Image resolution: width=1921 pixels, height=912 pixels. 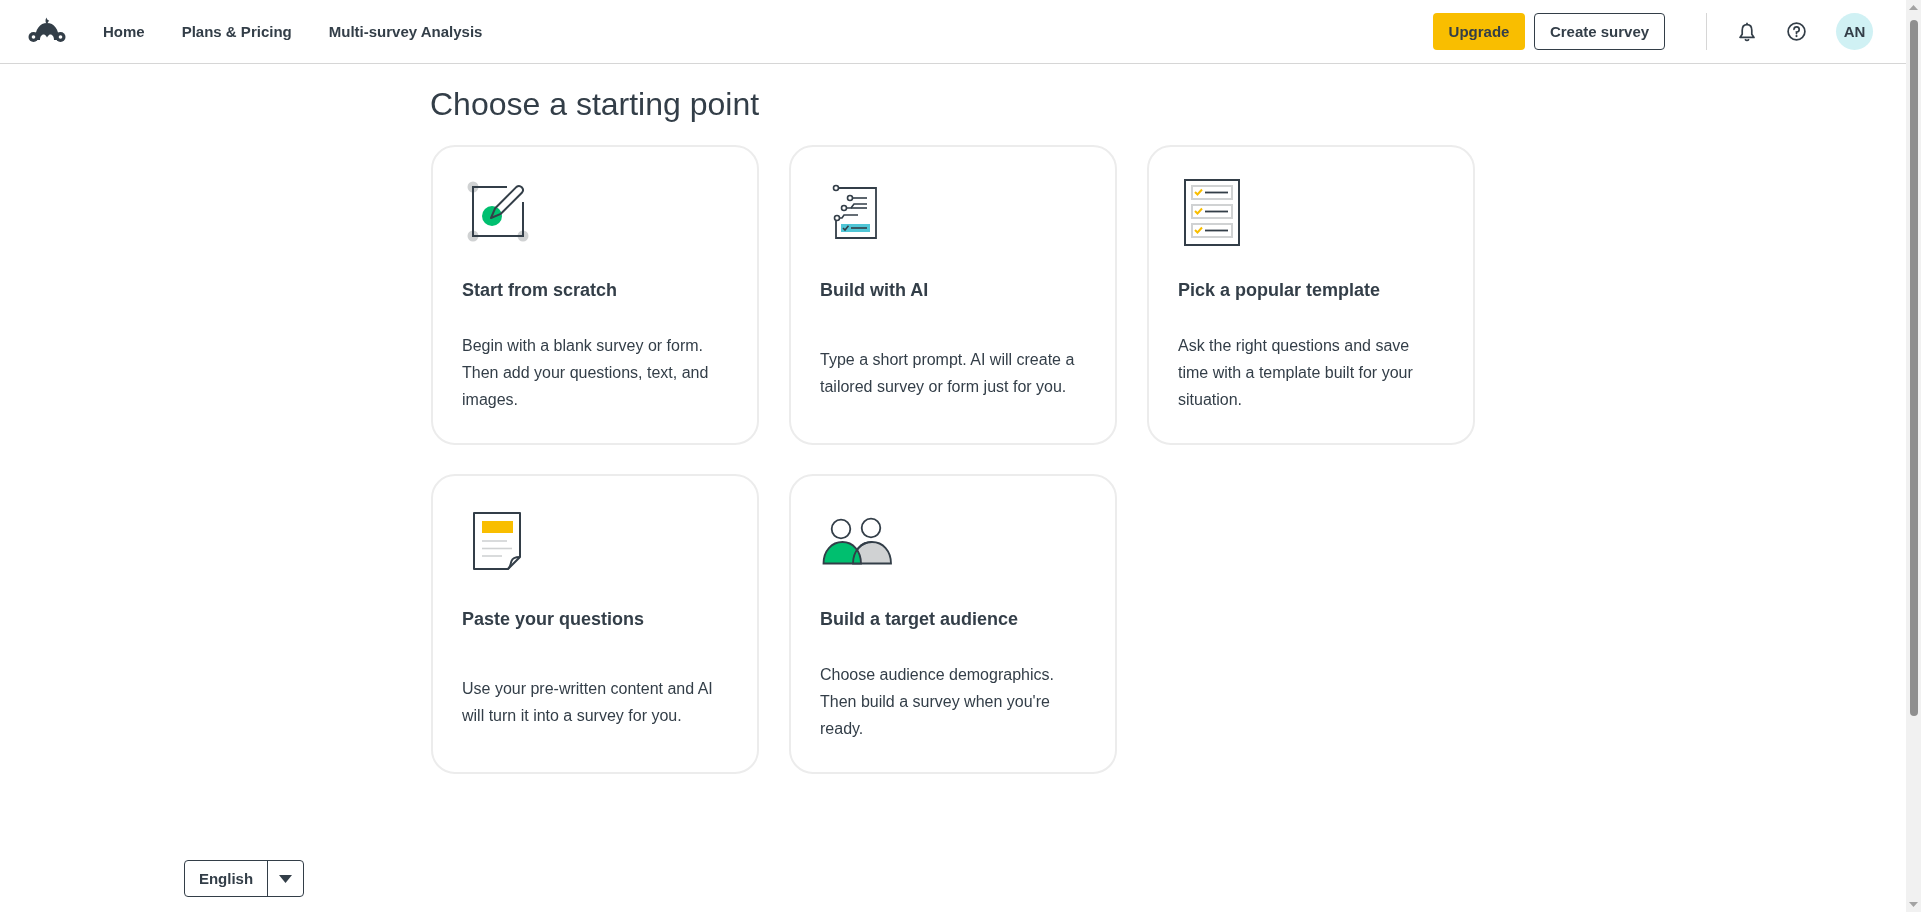 I want to click on scroll-up-icon, so click(x=1913, y=7).